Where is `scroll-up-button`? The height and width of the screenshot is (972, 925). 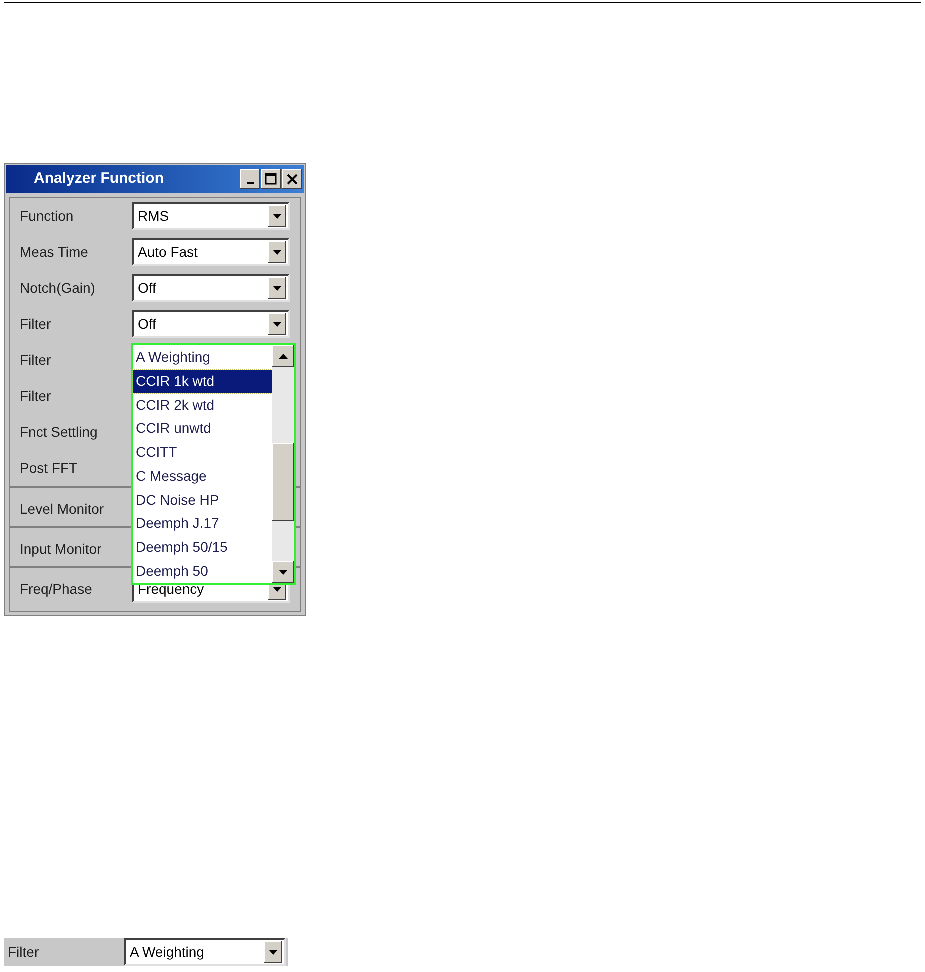 scroll-up-button is located at coordinates (283, 356).